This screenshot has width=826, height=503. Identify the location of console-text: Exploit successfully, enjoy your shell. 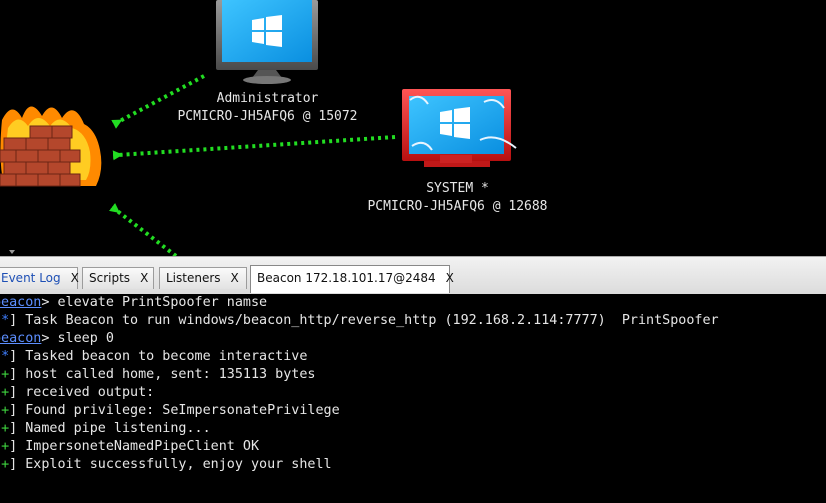
(178, 464).